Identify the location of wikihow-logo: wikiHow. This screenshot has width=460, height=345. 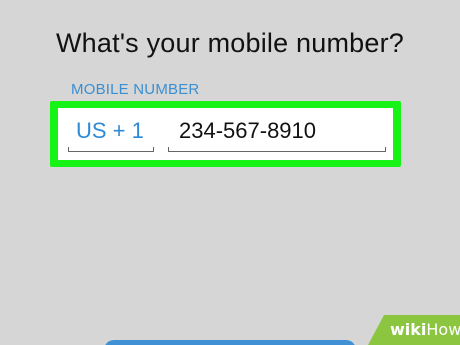
(414, 330).